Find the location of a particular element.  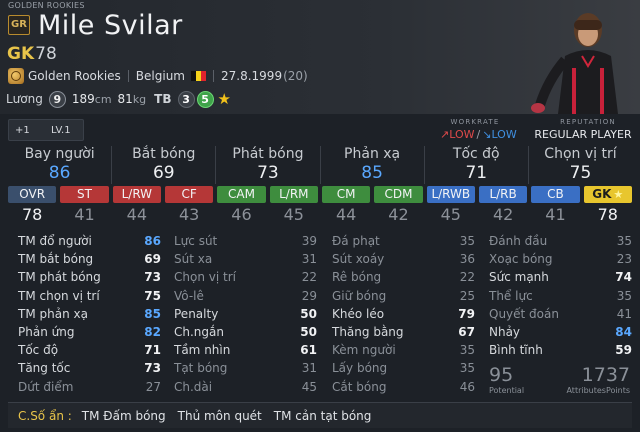

main-stat-label: Bay người is located at coordinates (59, 154).